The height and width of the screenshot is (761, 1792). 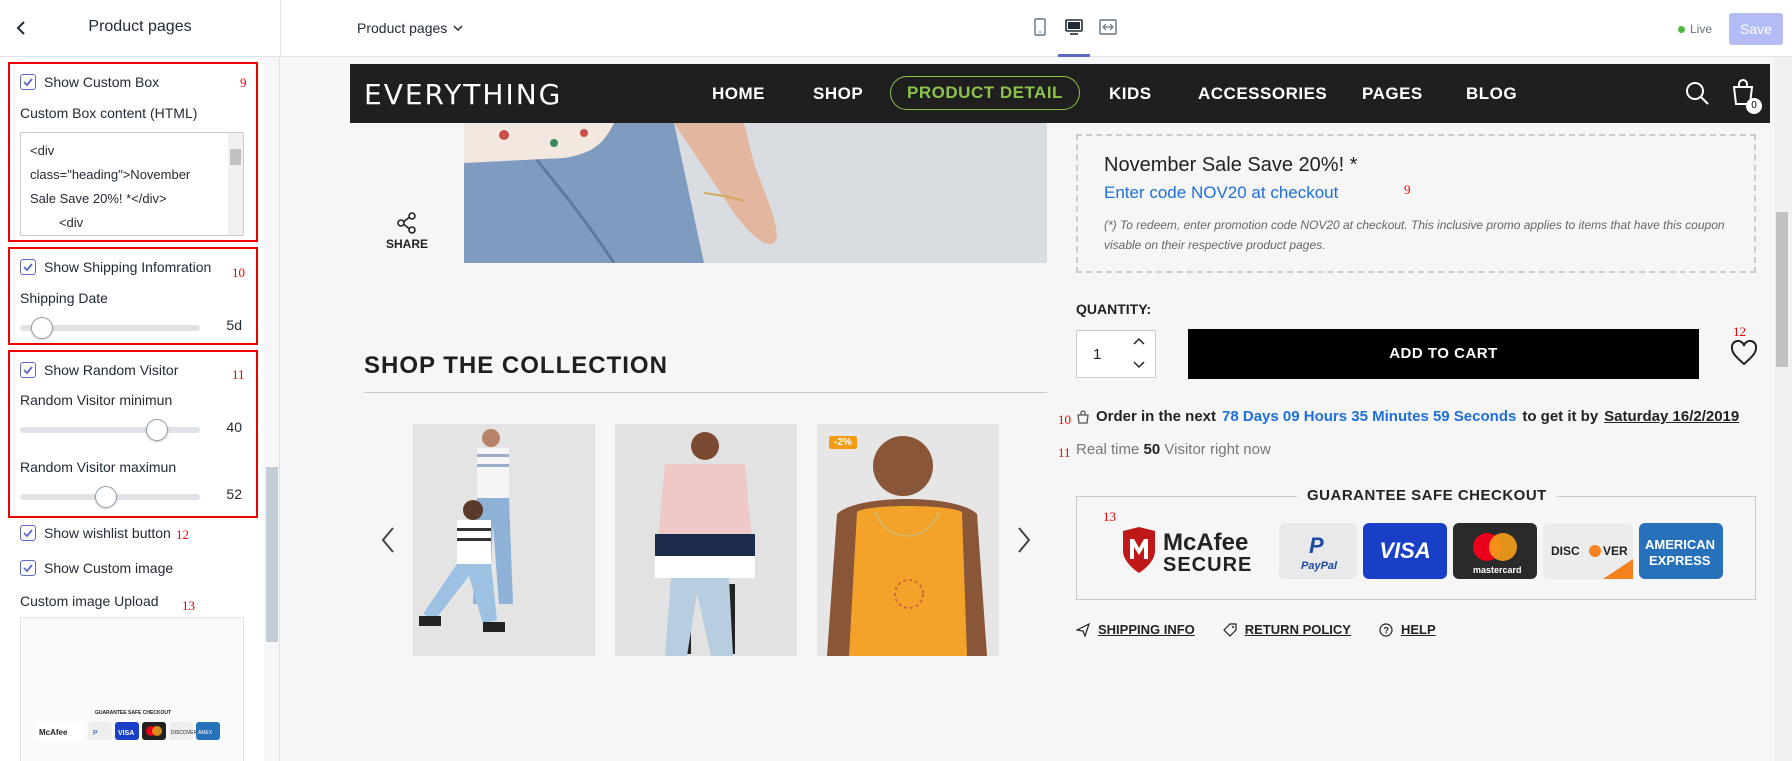 I want to click on random-visitor-min-slider, so click(x=110, y=430).